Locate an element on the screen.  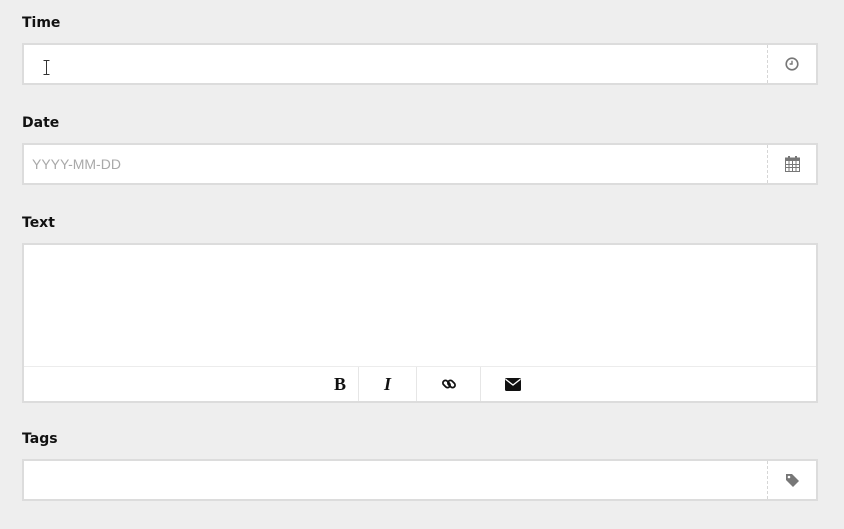
time-field-group is located at coordinates (420, 64).